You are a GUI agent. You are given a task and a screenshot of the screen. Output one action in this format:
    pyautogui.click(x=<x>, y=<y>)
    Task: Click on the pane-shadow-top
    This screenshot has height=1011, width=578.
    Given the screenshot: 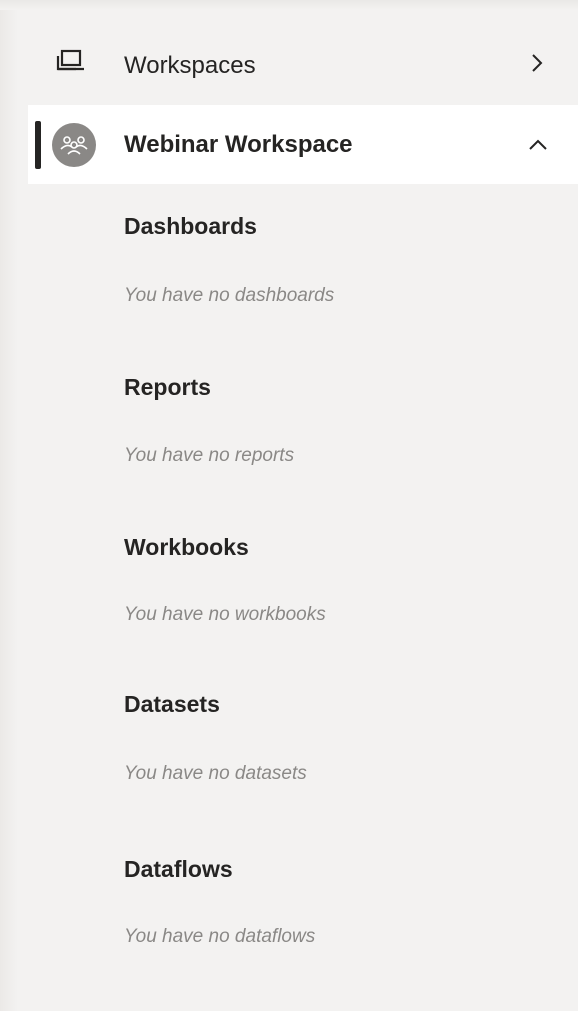 What is the action you would take?
    pyautogui.click(x=289, y=5)
    